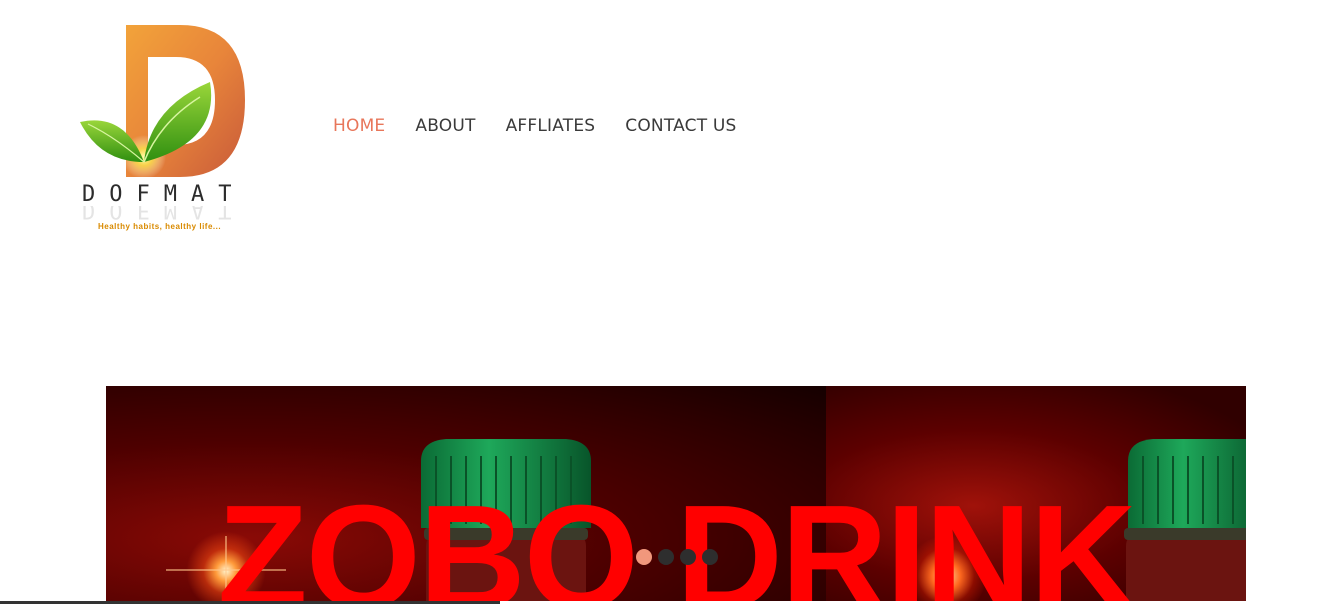  I want to click on nav-item-home: HOME, so click(359, 126).